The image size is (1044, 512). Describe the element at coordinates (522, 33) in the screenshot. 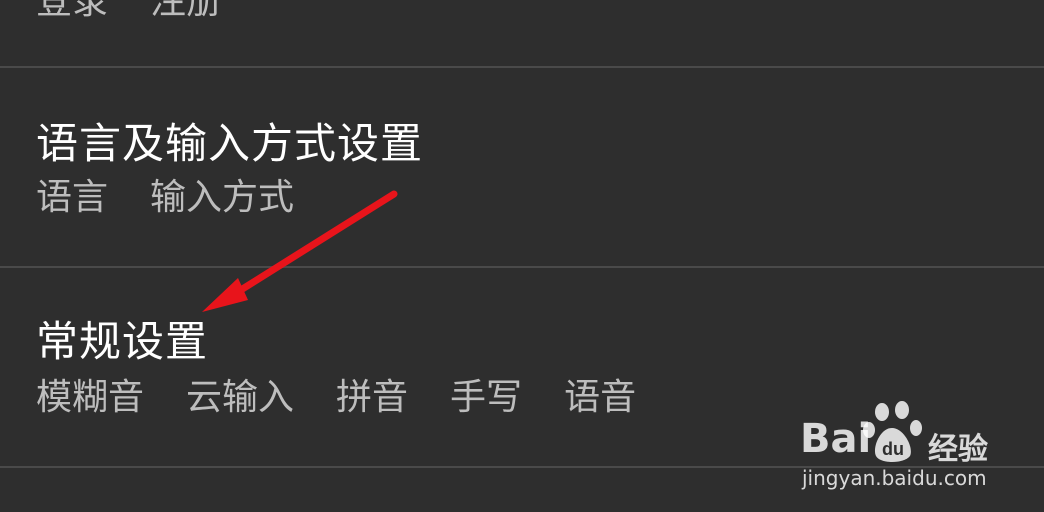

I see `account-section: 登录 注册` at that location.